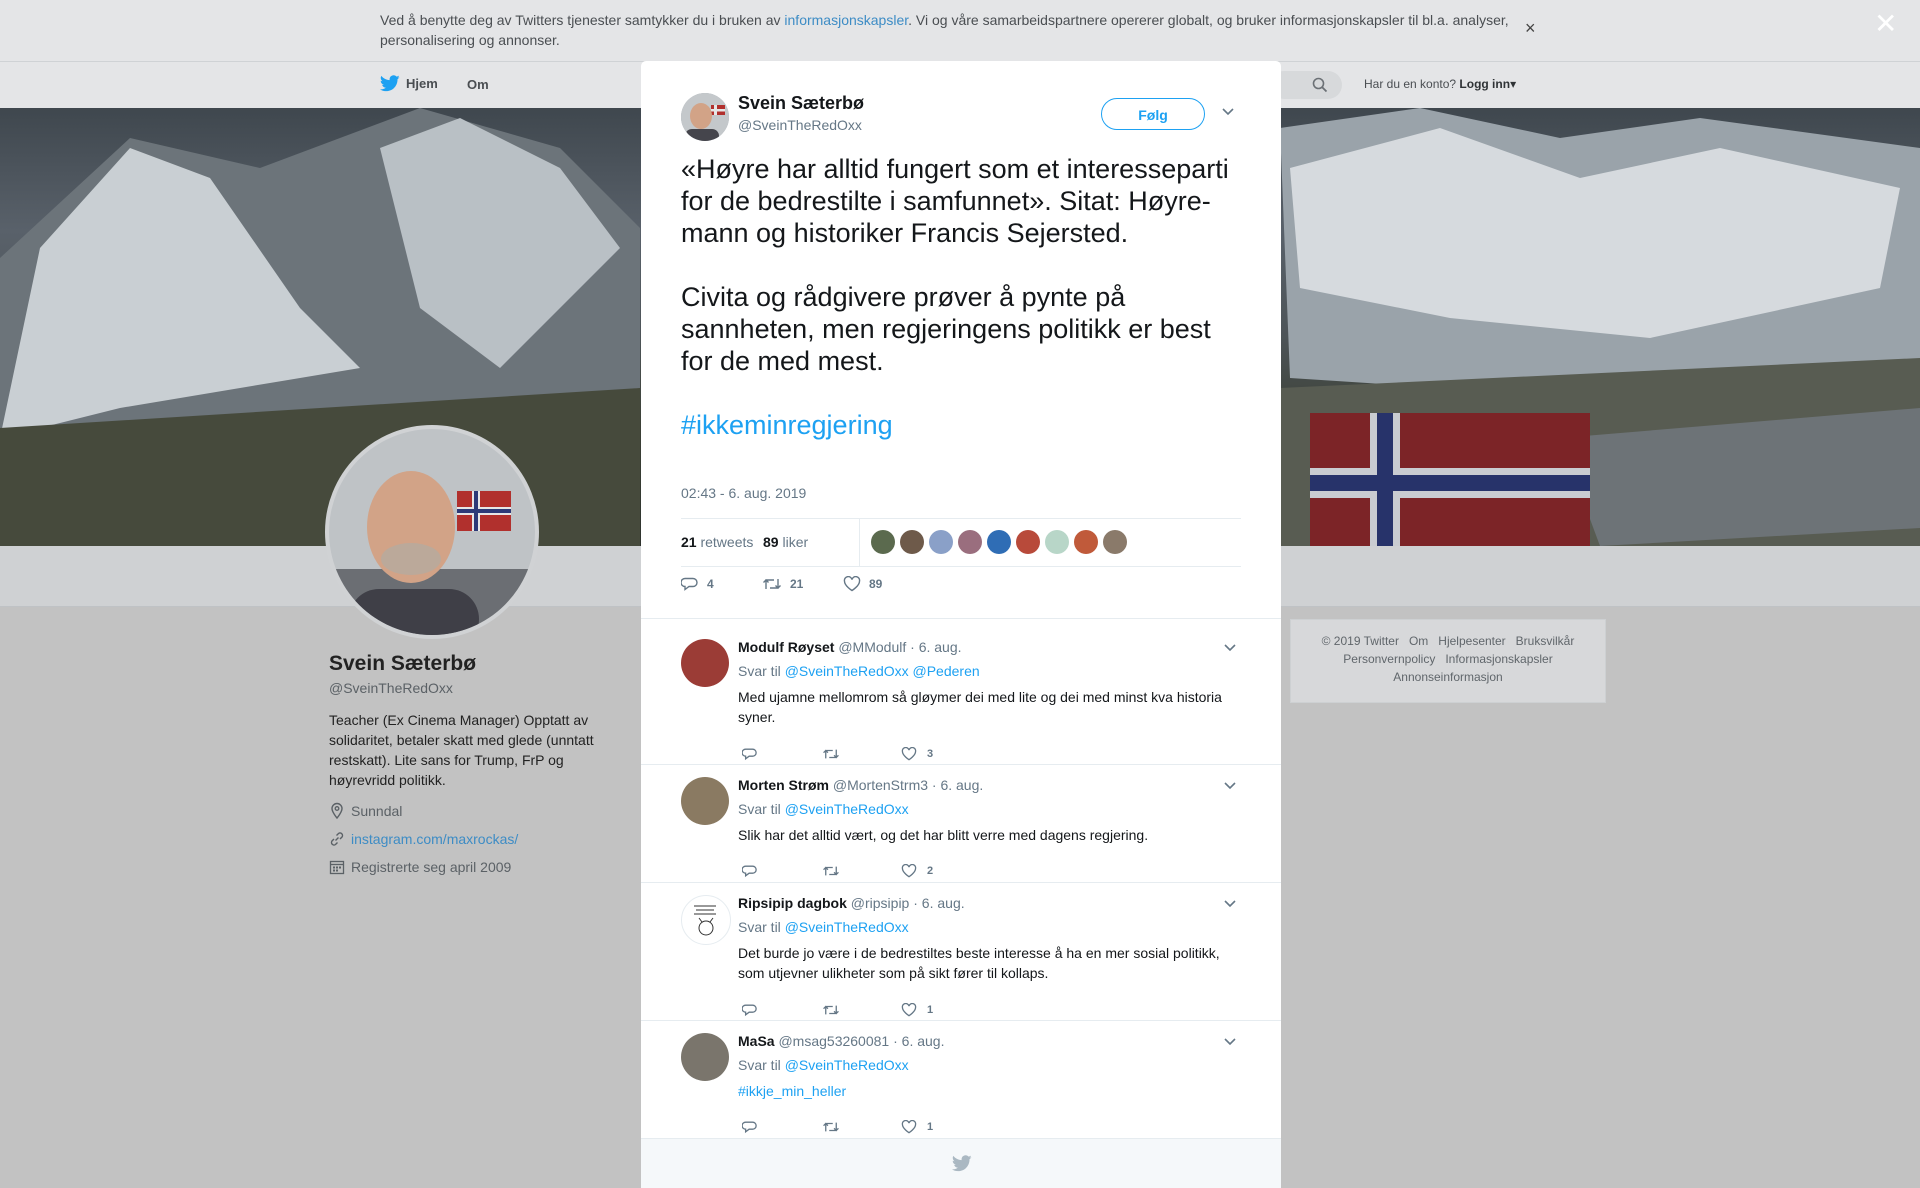 This screenshot has width=1920, height=1188. I want to click on cookie-close-button: ×, so click(1530, 28).